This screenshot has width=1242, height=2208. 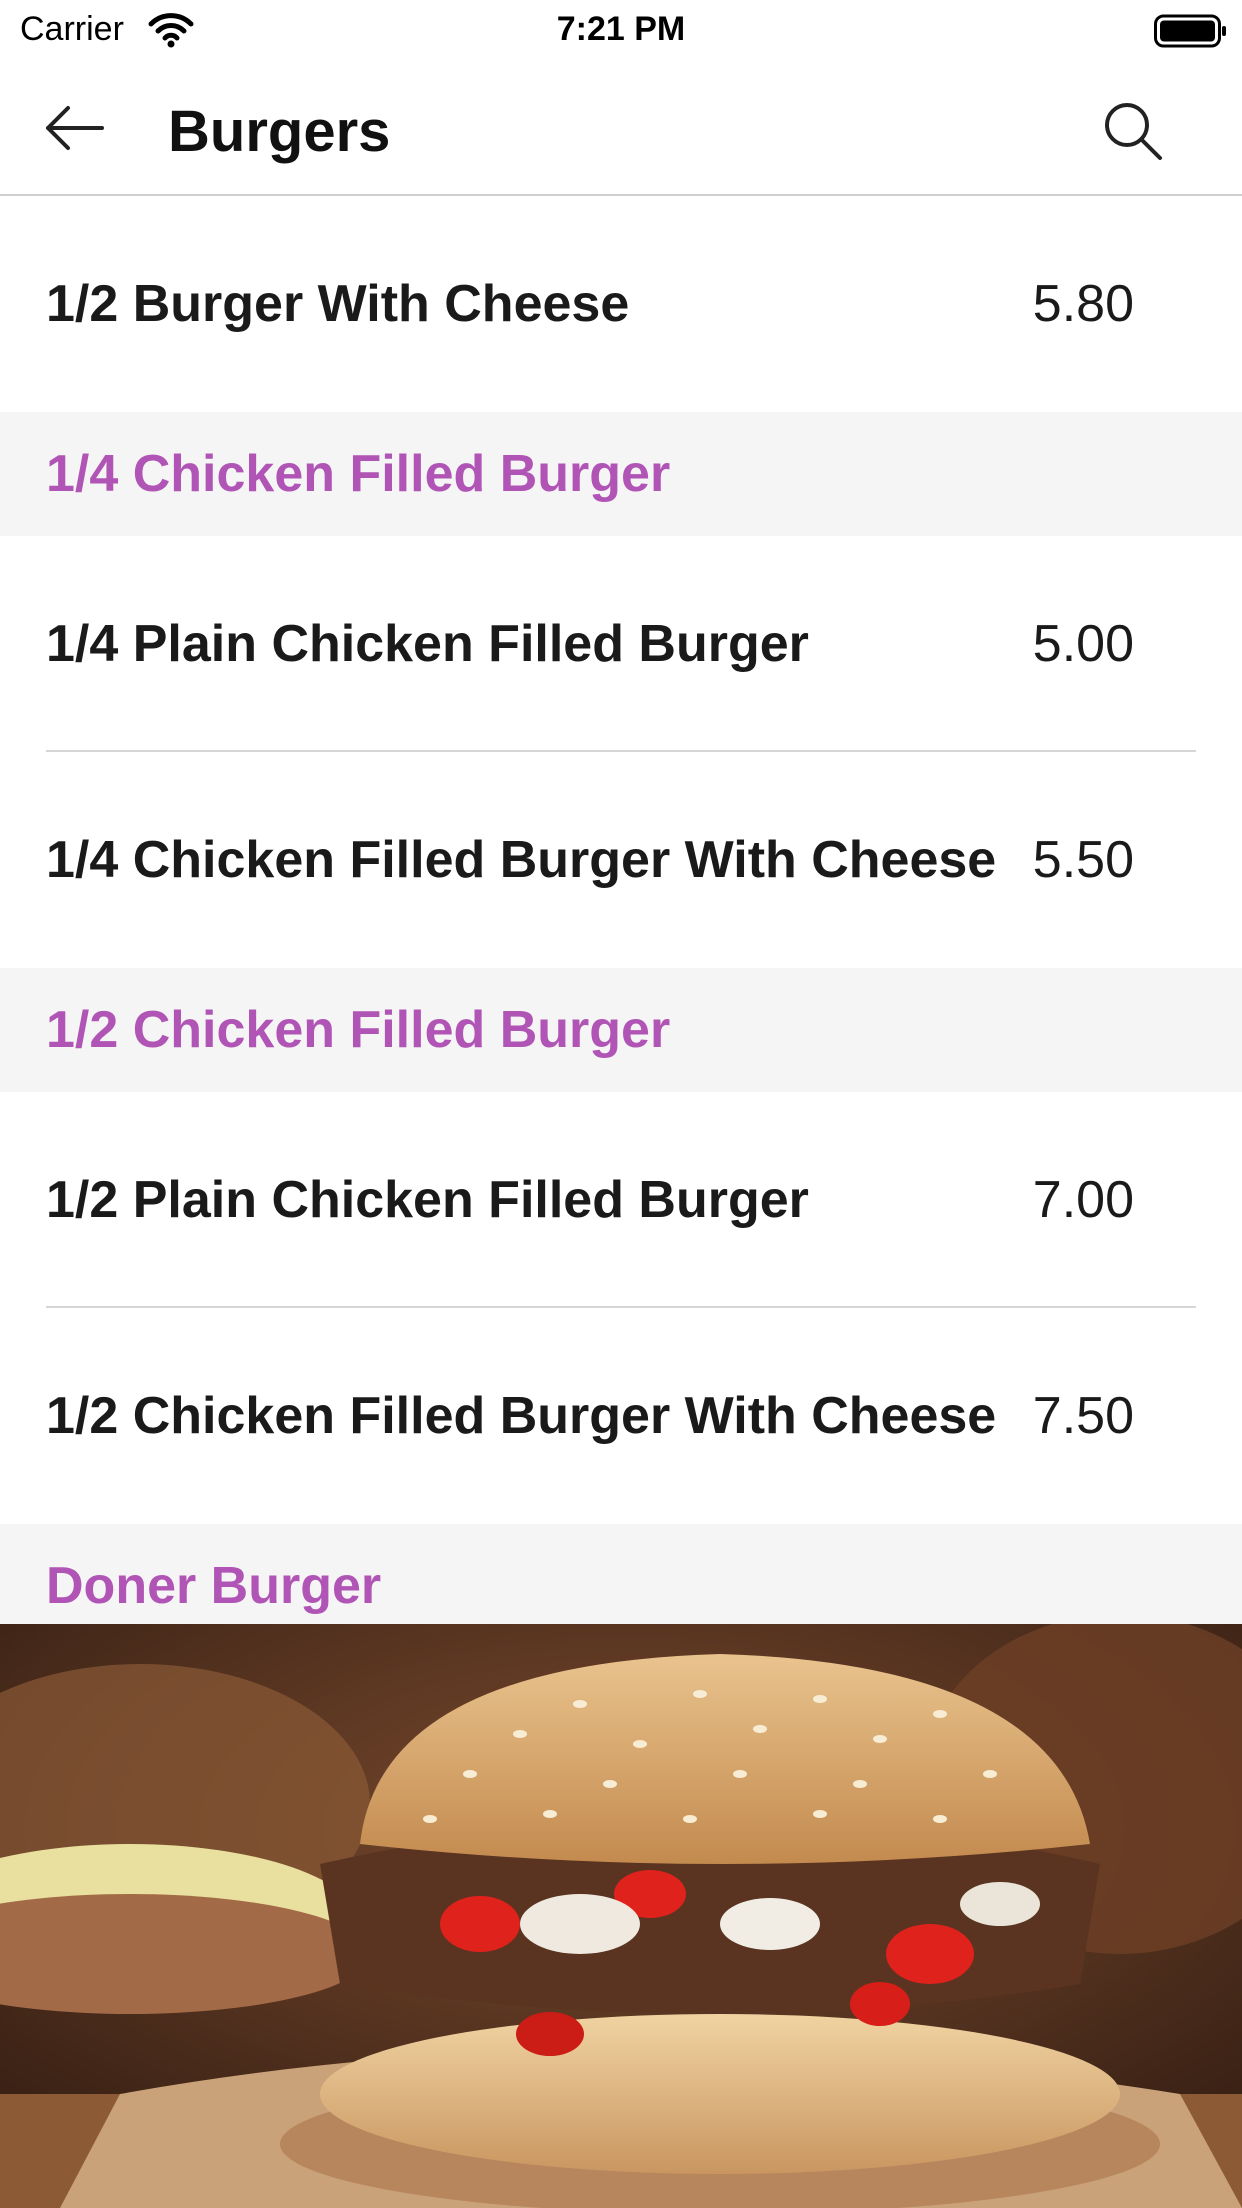 I want to click on menu-item-price: 5.80, so click(x=1083, y=304).